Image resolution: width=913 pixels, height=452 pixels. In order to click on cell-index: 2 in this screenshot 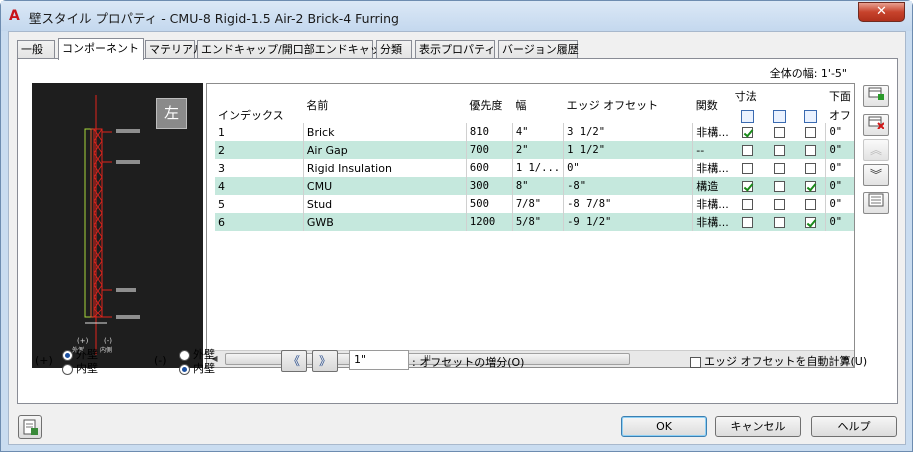, I will do `click(259, 150)`.